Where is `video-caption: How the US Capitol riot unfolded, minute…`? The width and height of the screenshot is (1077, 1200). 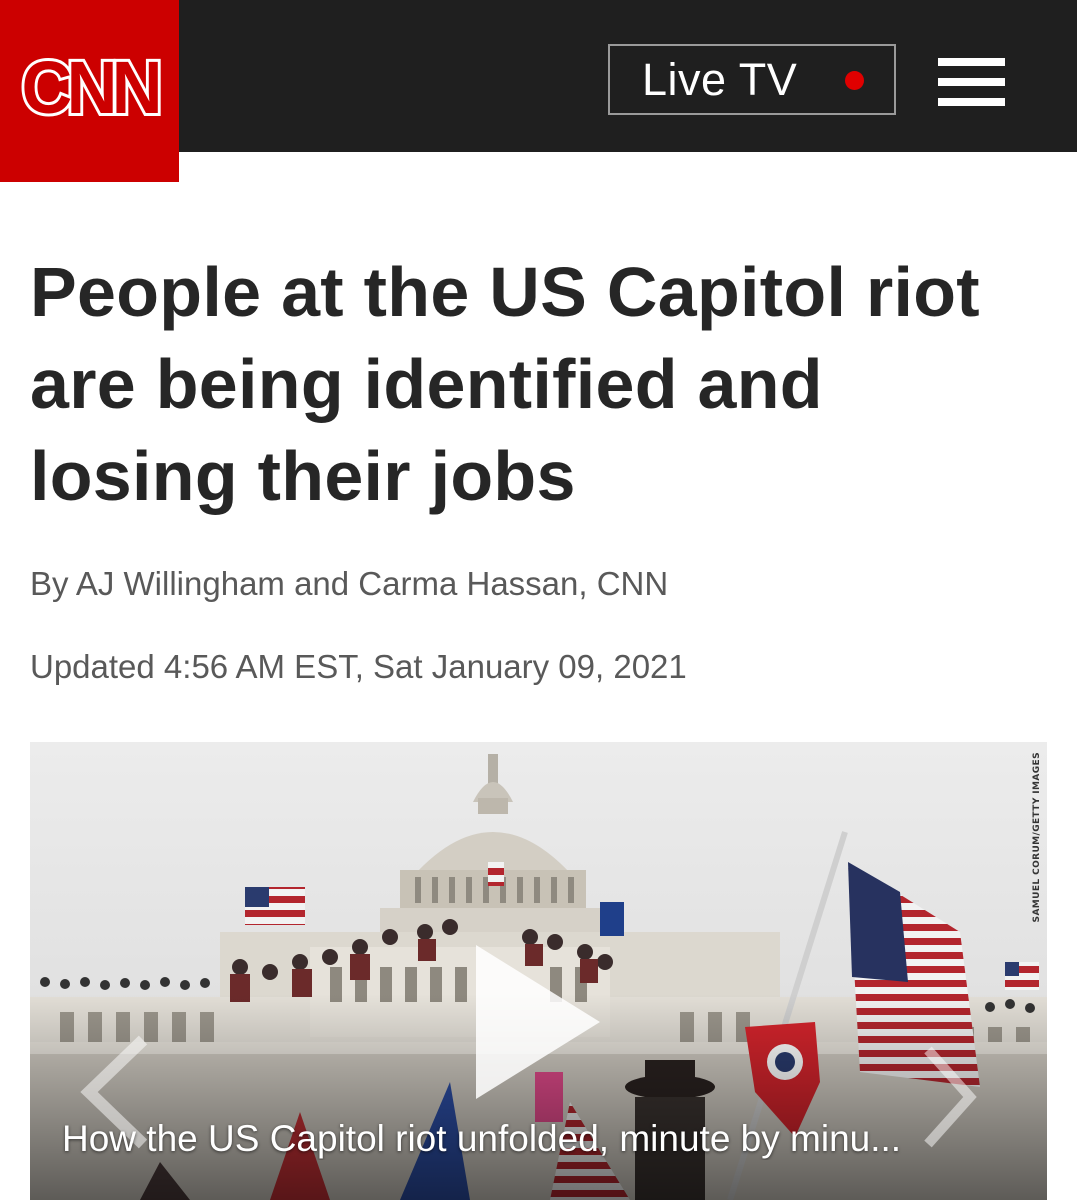 video-caption: How the US Capitol riot unfolded, minute… is located at coordinates (549, 1139).